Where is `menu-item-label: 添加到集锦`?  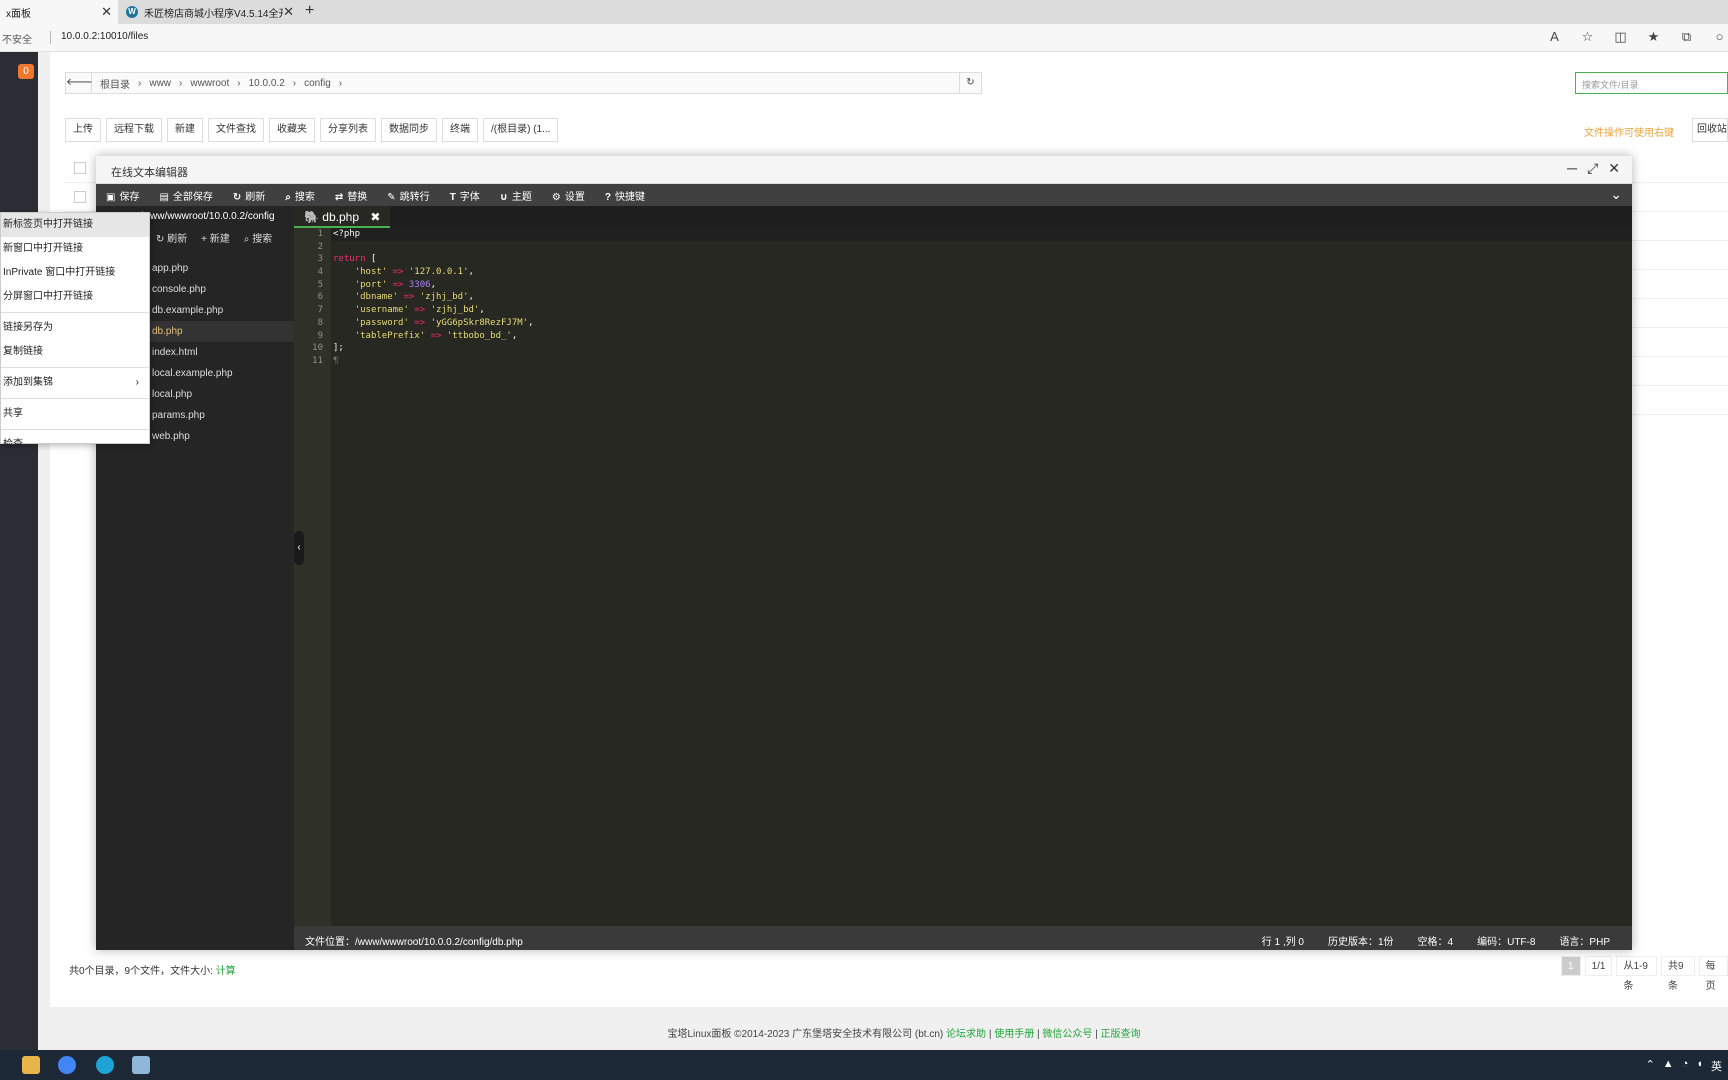 menu-item-label: 添加到集锦 is located at coordinates (28, 382).